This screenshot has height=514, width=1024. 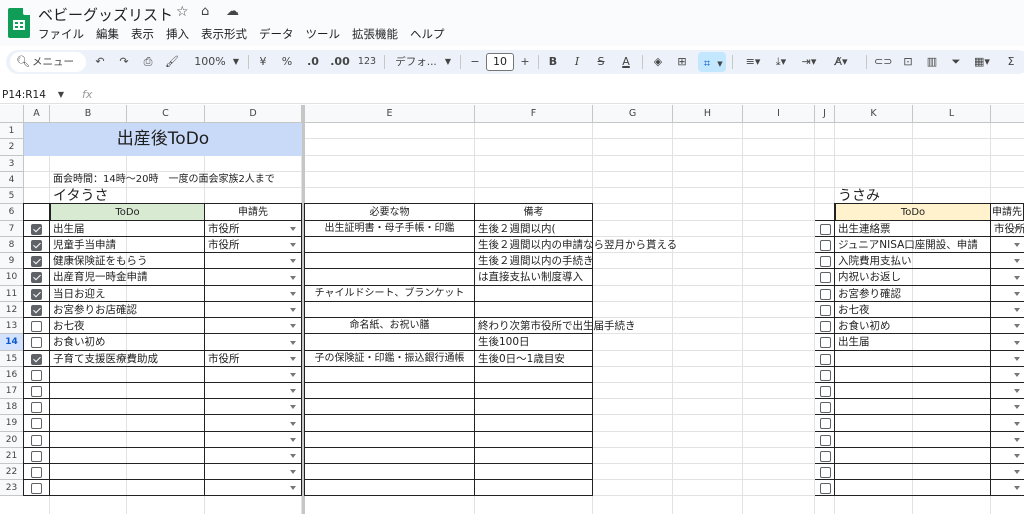 What do you see at coordinates (127, 229) in the screenshot?
I see `left-todo-cell: 出生届` at bounding box center [127, 229].